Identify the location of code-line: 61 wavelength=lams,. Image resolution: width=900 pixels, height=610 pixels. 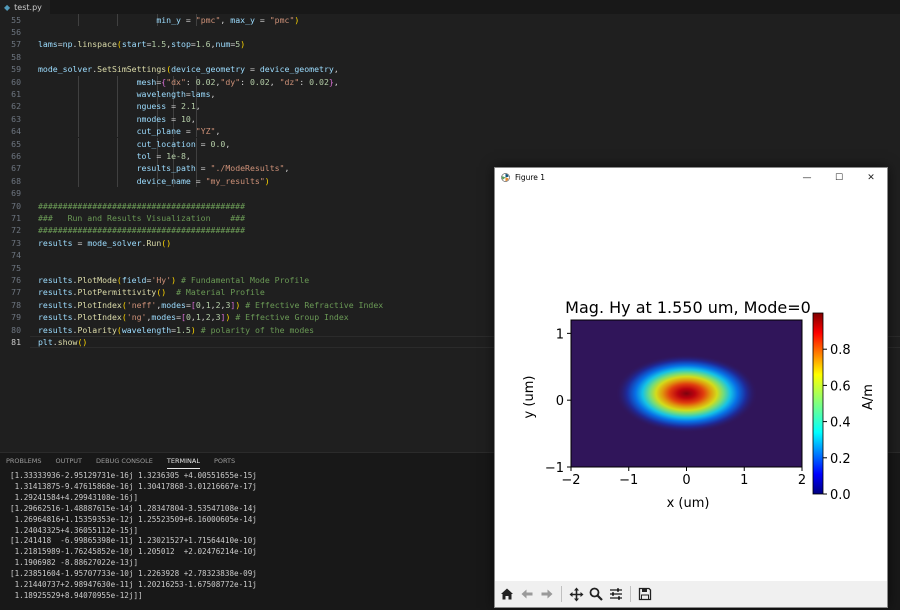
(450, 94).